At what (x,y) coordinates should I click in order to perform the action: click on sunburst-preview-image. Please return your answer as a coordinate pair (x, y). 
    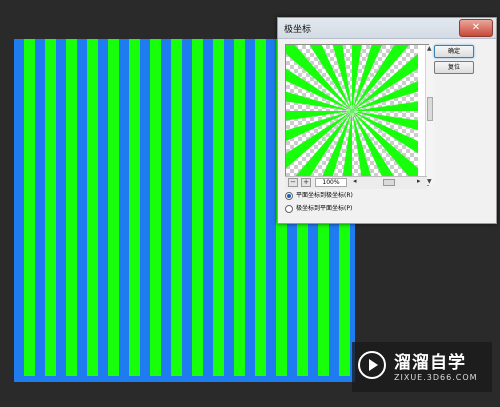
    Looking at the image, I should click on (352, 111).